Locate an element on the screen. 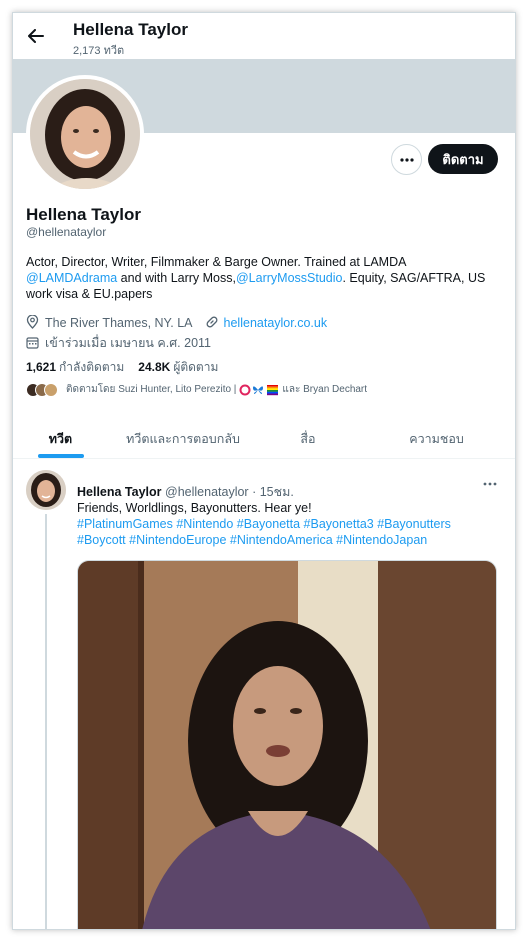 The image size is (528, 940). butterfly-icon is located at coordinates (258, 389).